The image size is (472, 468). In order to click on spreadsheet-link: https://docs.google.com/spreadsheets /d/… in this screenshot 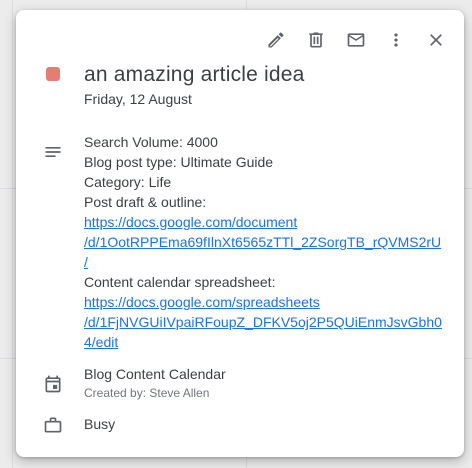, I will do `click(266, 322)`.